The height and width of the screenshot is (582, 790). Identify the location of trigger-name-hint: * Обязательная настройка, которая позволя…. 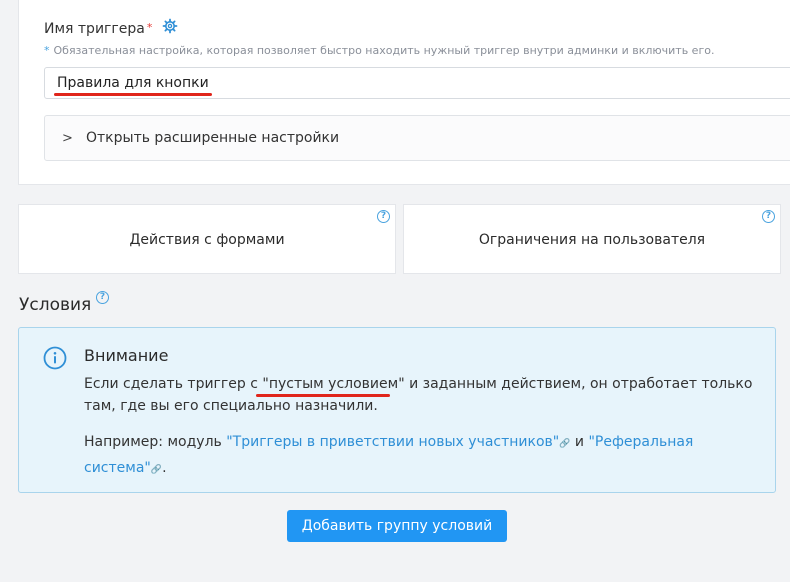
(379, 50).